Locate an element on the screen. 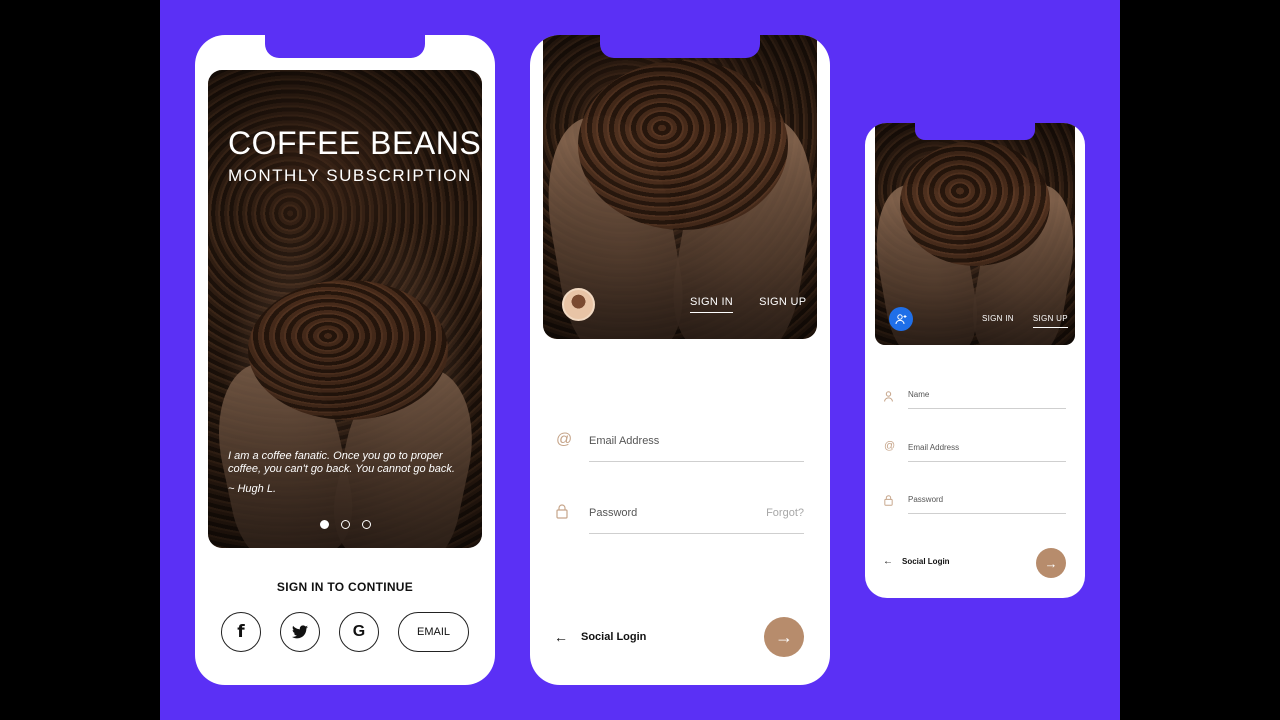 Image resolution: width=1280 pixels, height=720 pixels. google-icon: G is located at coordinates (359, 631).